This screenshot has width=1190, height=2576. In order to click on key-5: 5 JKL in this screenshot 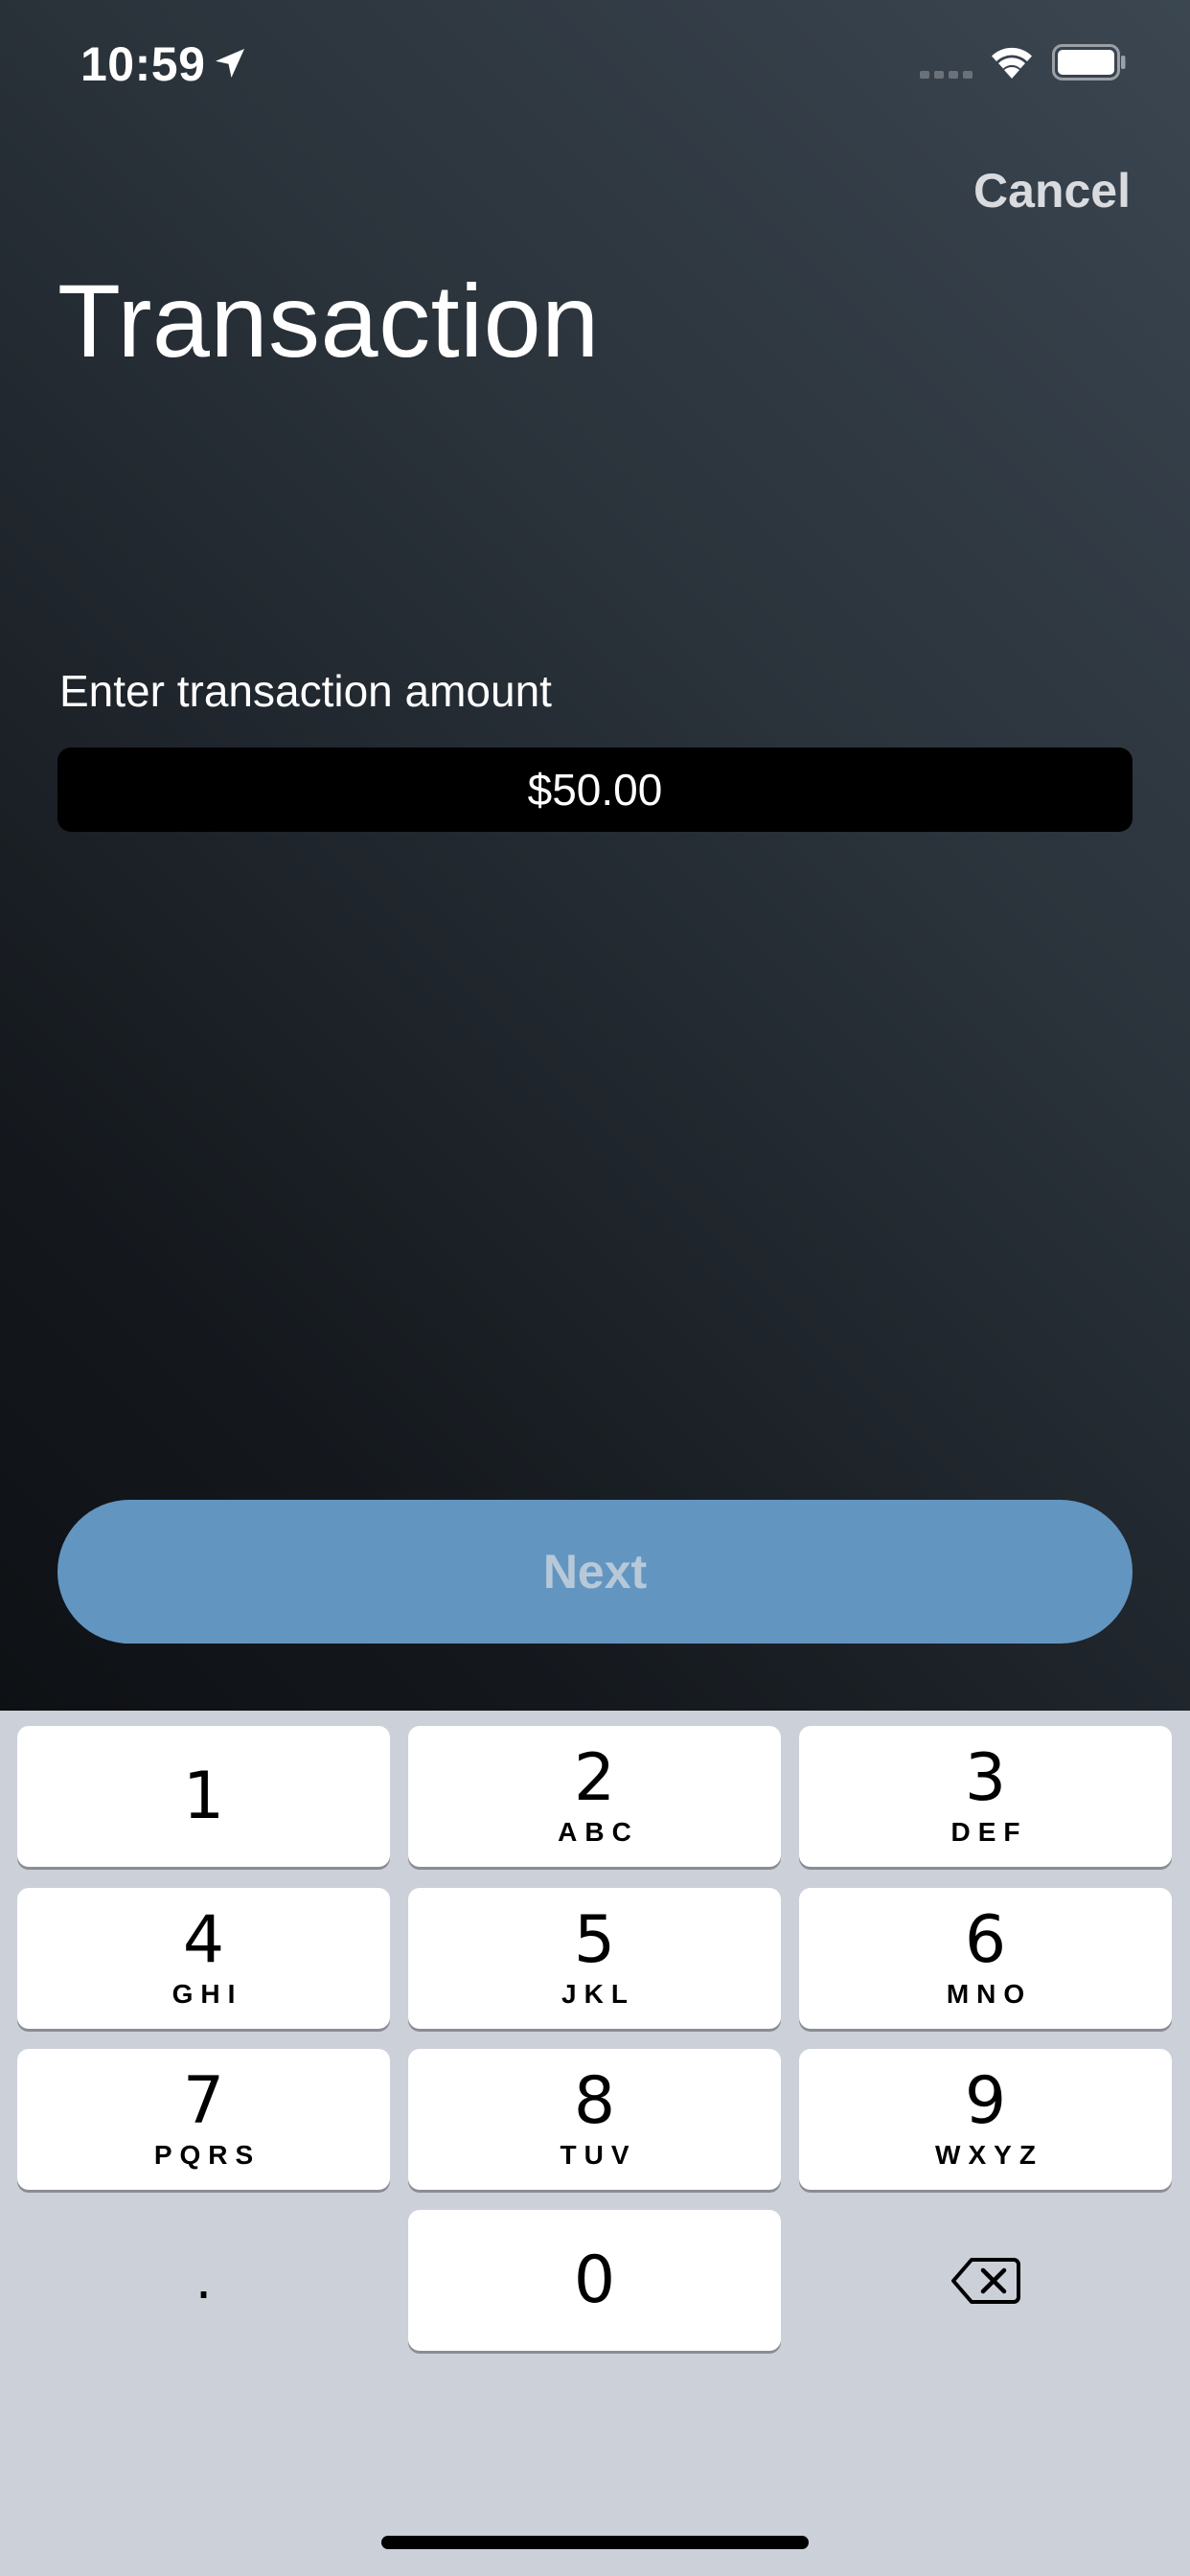, I will do `click(594, 1958)`.